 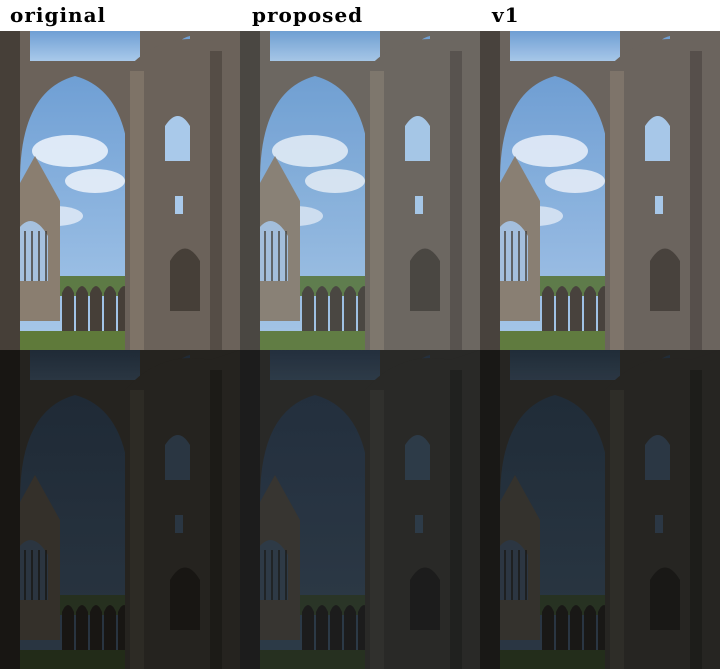 What do you see at coordinates (58, 15) in the screenshot?
I see `label-original: original` at bounding box center [58, 15].